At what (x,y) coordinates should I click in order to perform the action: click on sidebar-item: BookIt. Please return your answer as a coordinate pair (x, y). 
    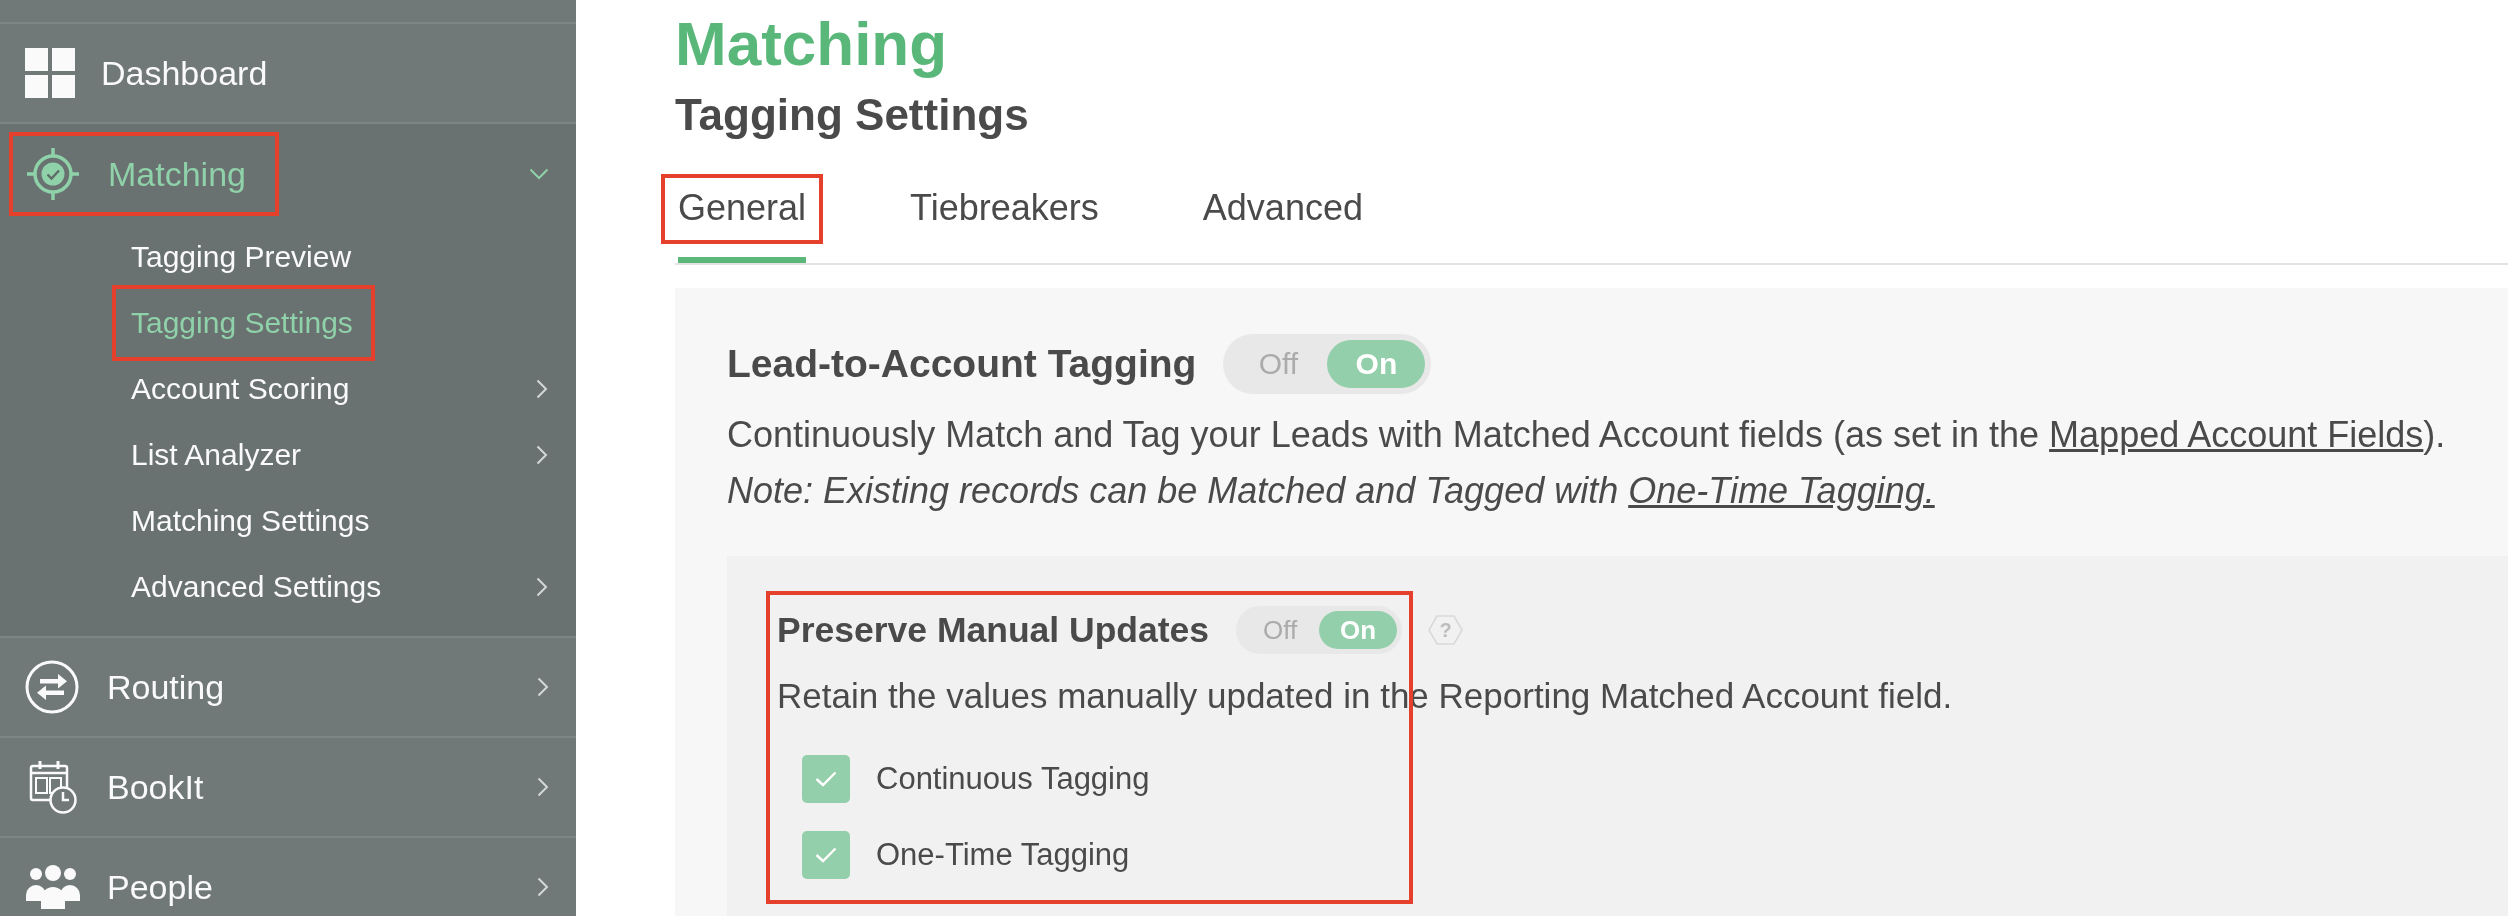
    Looking at the image, I should click on (288, 787).